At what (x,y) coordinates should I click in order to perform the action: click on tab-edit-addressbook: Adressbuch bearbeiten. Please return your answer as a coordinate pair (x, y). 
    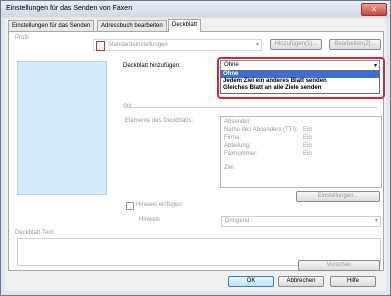
    Looking at the image, I should click on (132, 25).